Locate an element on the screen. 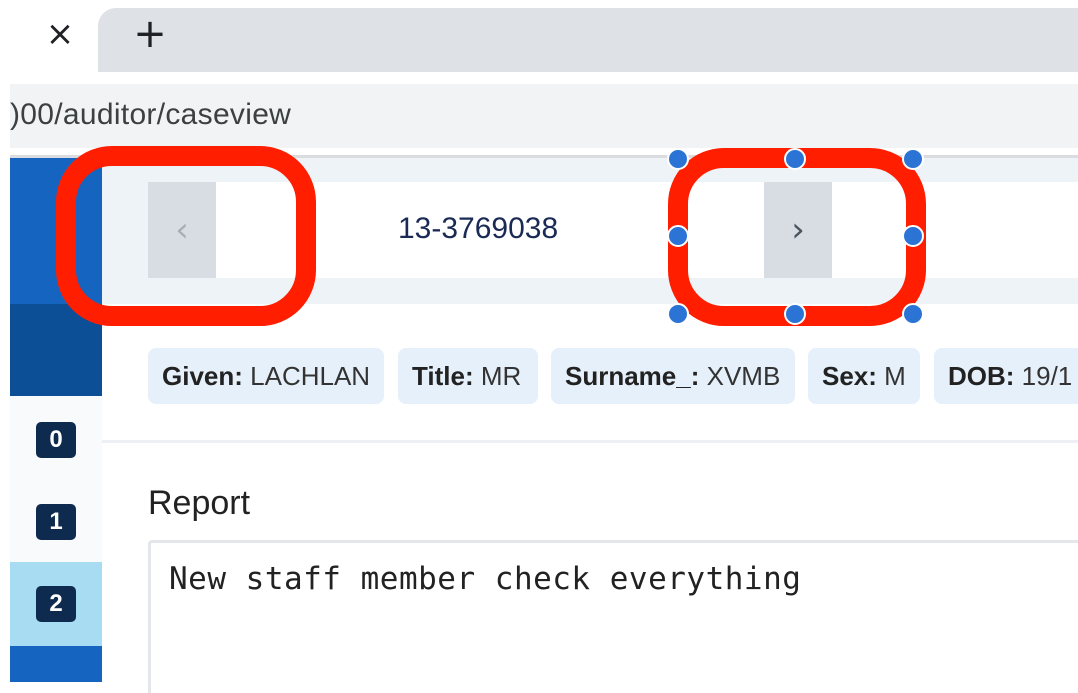  sidebar-item-1: 1 is located at coordinates (56, 522).